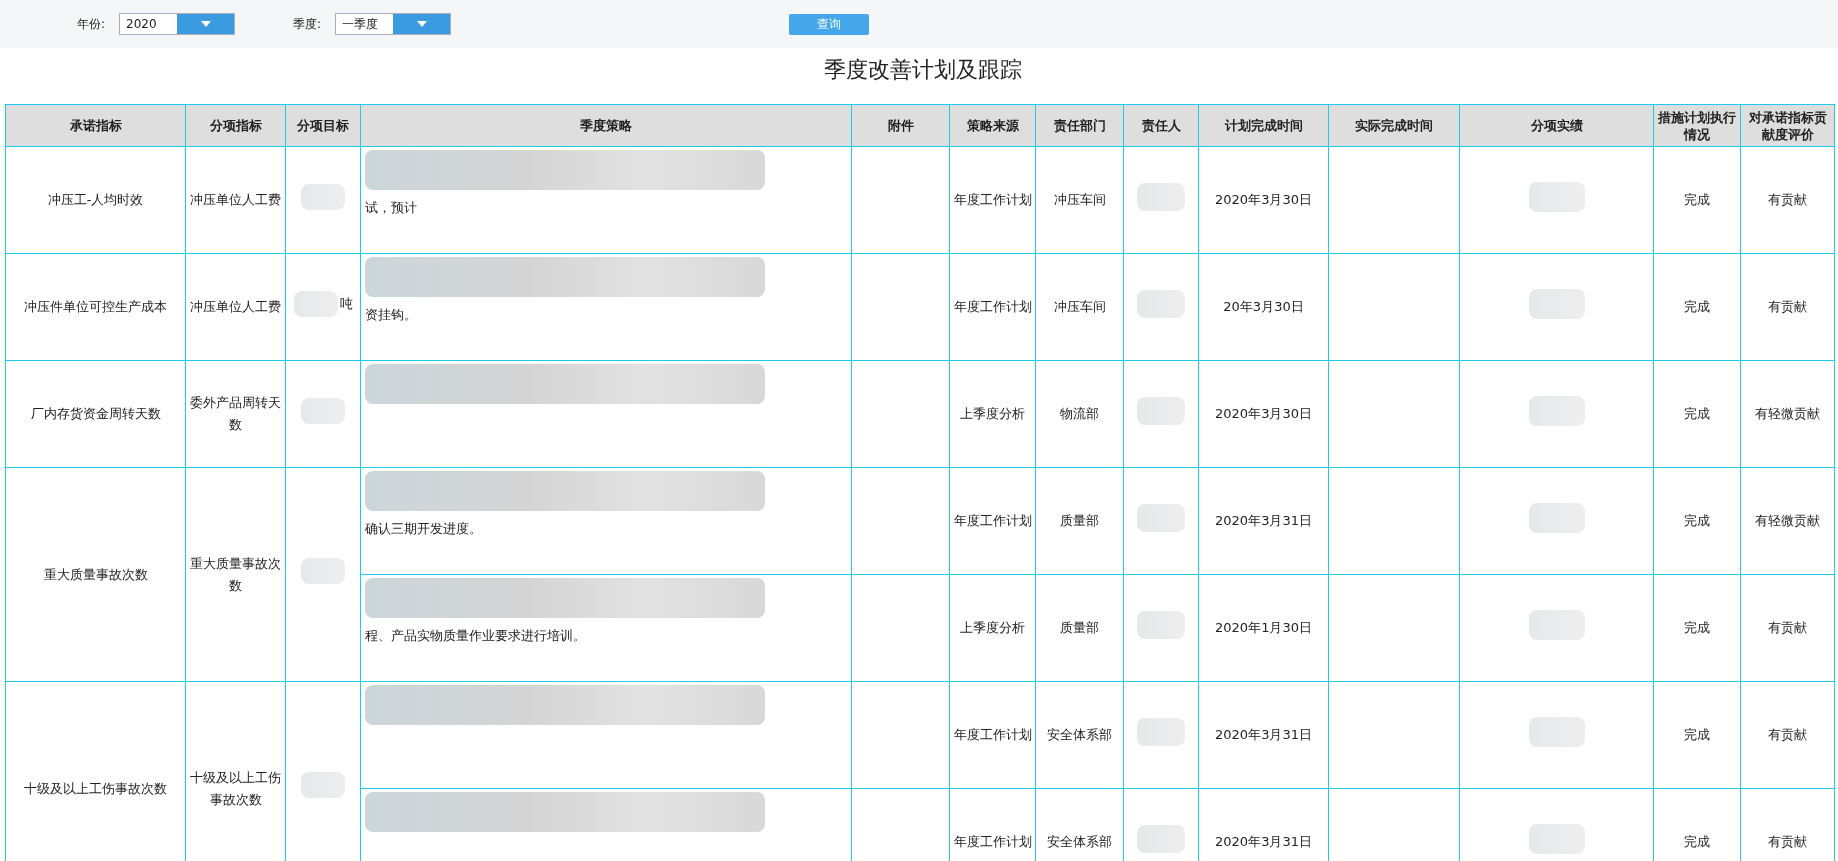 This screenshot has height=861, width=1838. Describe the element at coordinates (1263, 125) in the screenshot. I see `column-header: 计划完成时间` at that location.